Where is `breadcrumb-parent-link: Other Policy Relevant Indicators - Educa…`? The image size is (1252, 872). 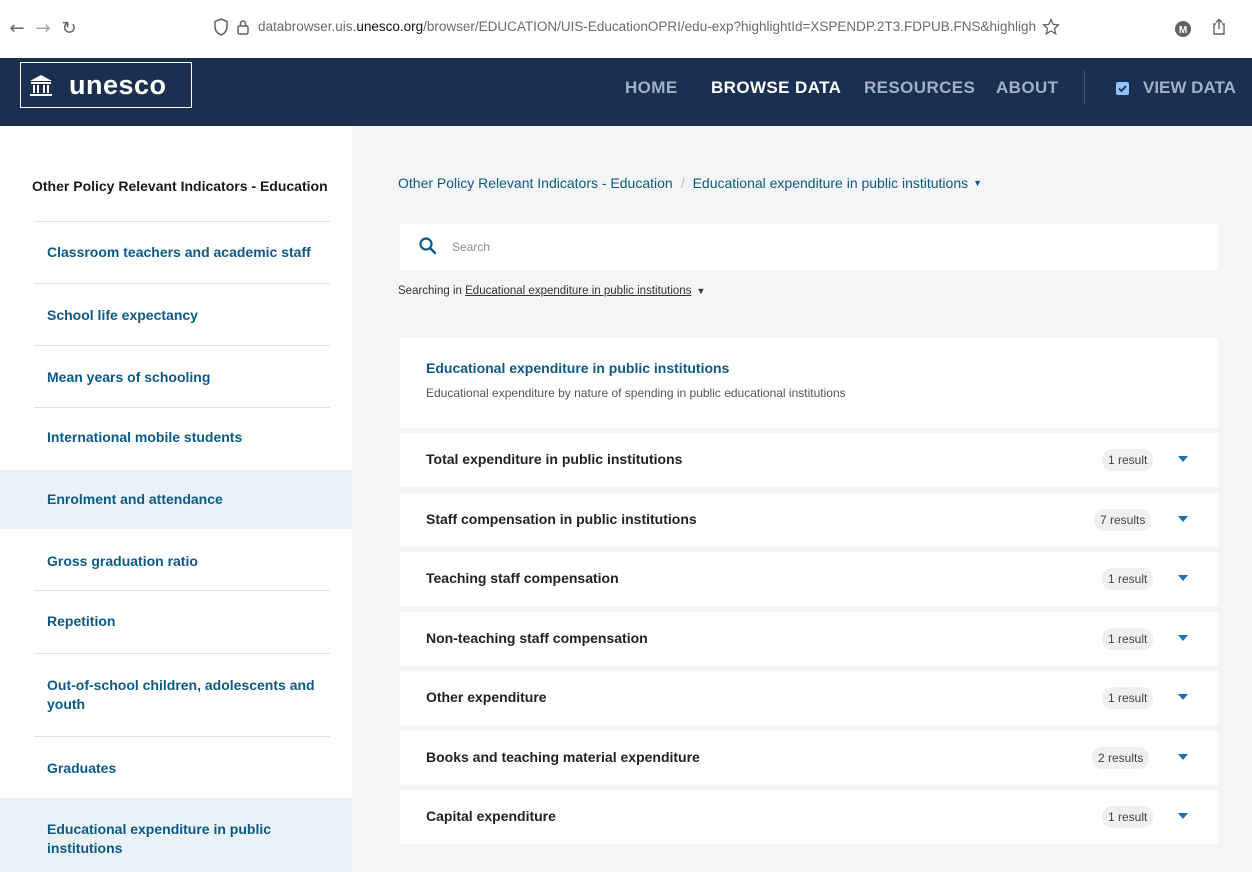
breadcrumb-parent-link: Other Policy Relevant Indicators - Educa… is located at coordinates (535, 183).